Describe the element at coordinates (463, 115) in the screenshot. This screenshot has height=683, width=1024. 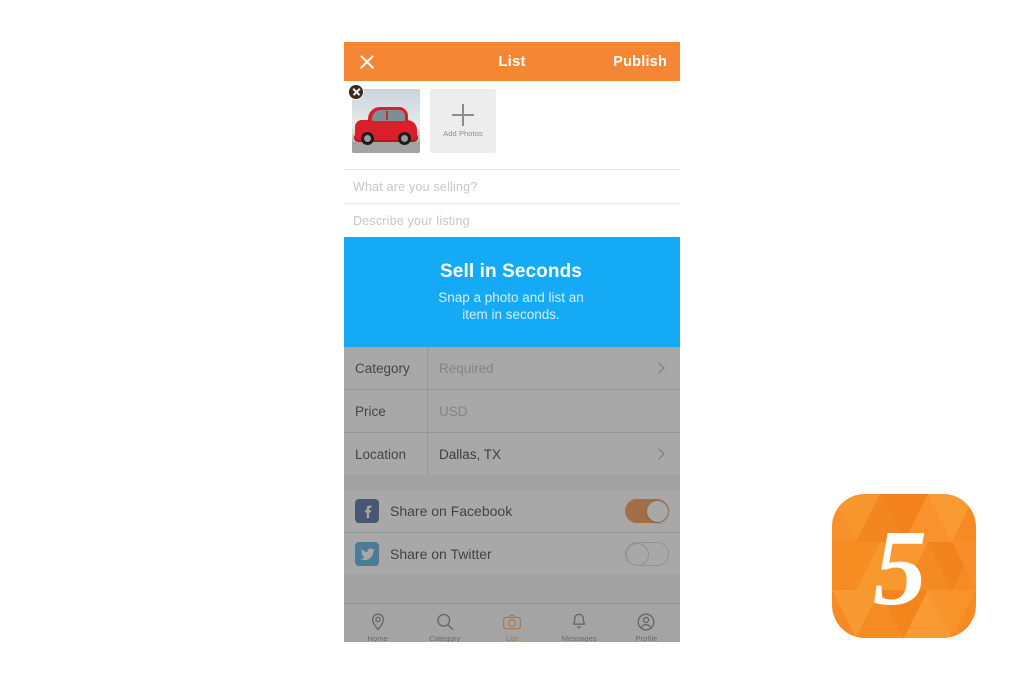
I see `plus-icon` at that location.